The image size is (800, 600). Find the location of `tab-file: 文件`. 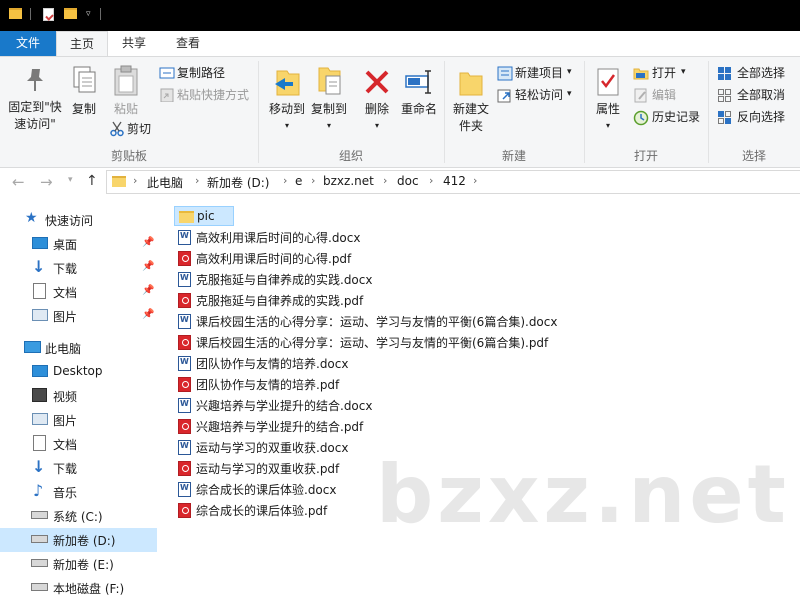

tab-file: 文件 is located at coordinates (28, 43).